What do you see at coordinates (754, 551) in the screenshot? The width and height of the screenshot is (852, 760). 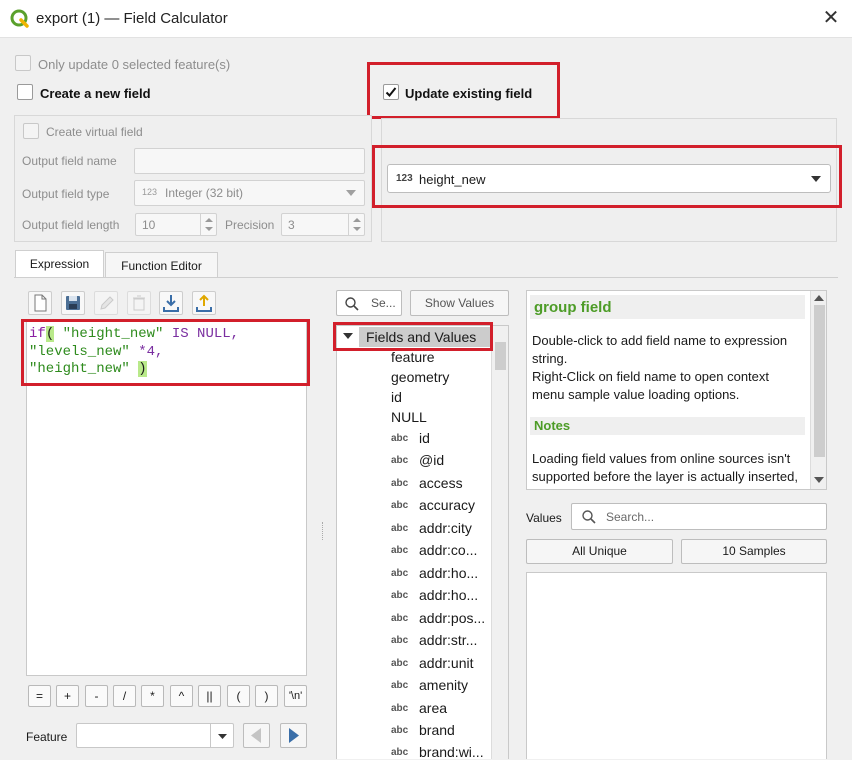 I see `ten-samples-button: 10 Samples` at bounding box center [754, 551].